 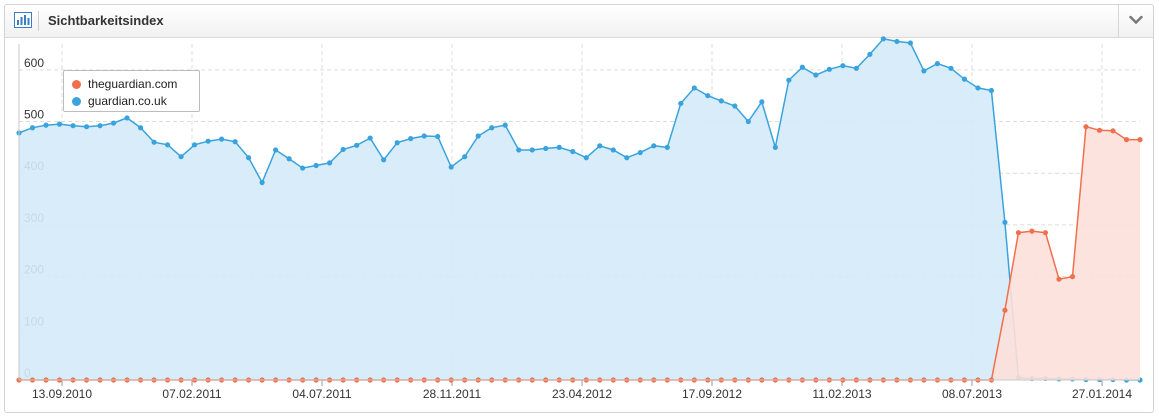 I want to click on y-tick-label: 600, so click(x=34, y=63).